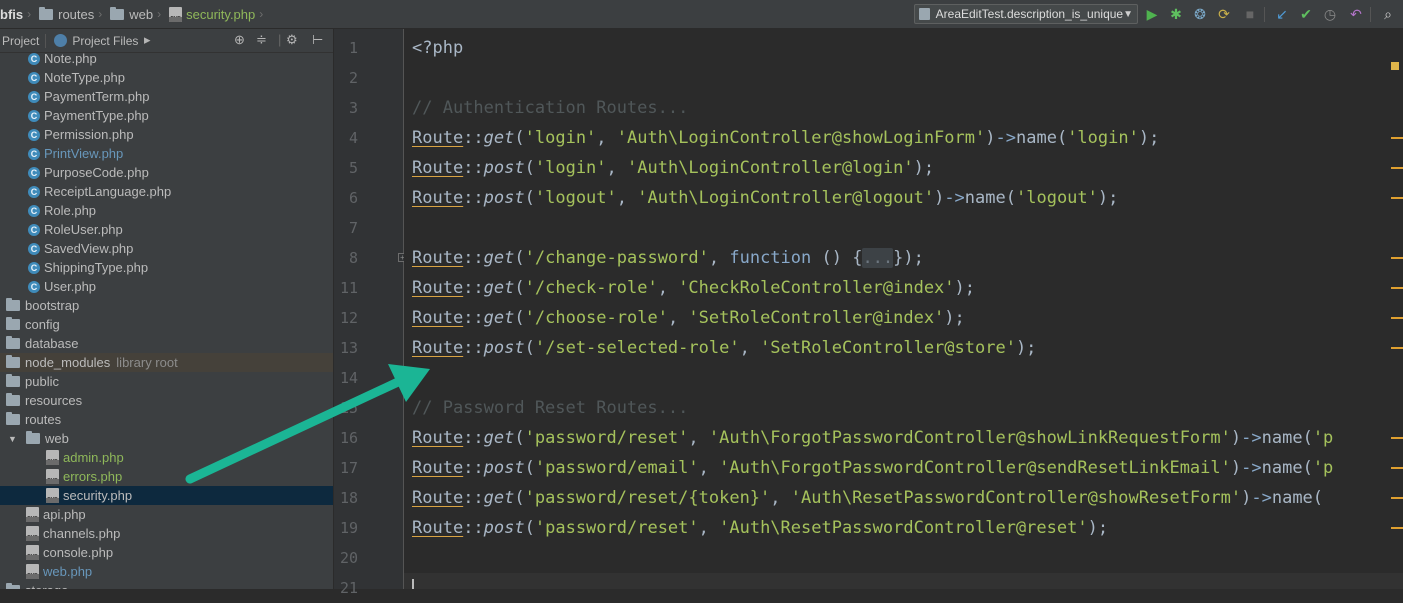 Image resolution: width=1403 pixels, height=603 pixels. I want to click on tree-item: PHP errors.php, so click(166, 476).